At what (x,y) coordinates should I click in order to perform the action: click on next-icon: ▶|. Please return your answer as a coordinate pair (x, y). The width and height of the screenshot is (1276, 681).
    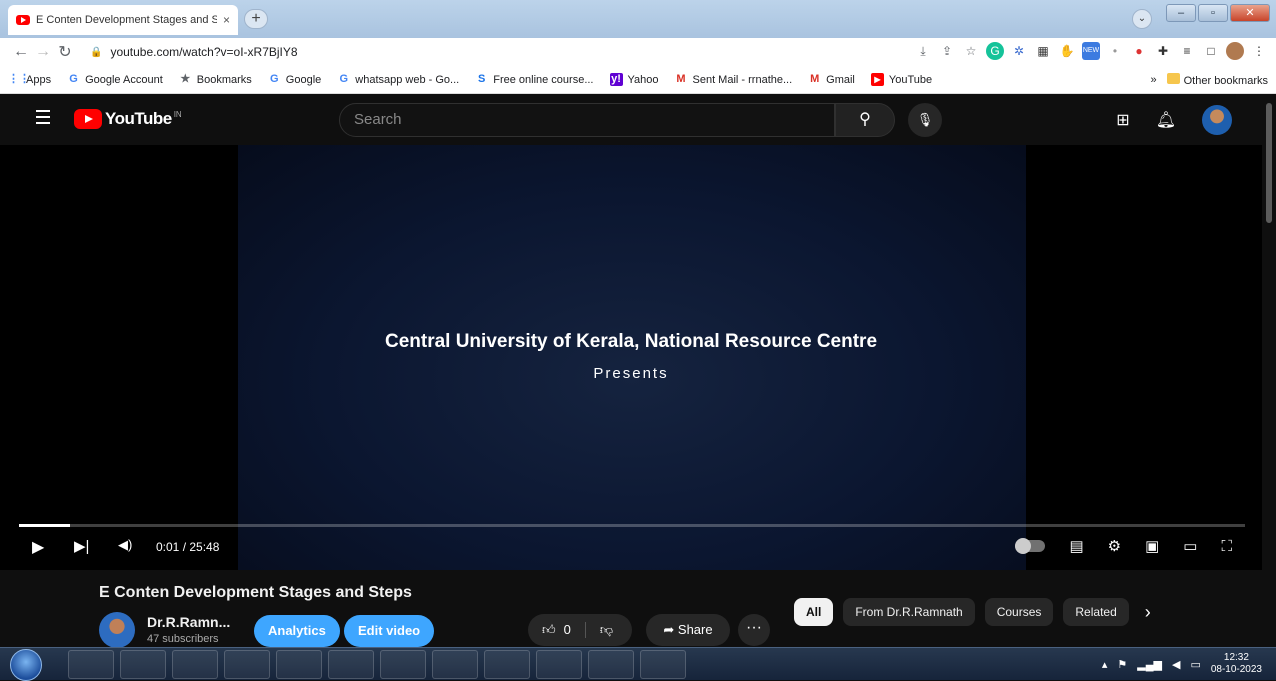
    Looking at the image, I should click on (81, 546).